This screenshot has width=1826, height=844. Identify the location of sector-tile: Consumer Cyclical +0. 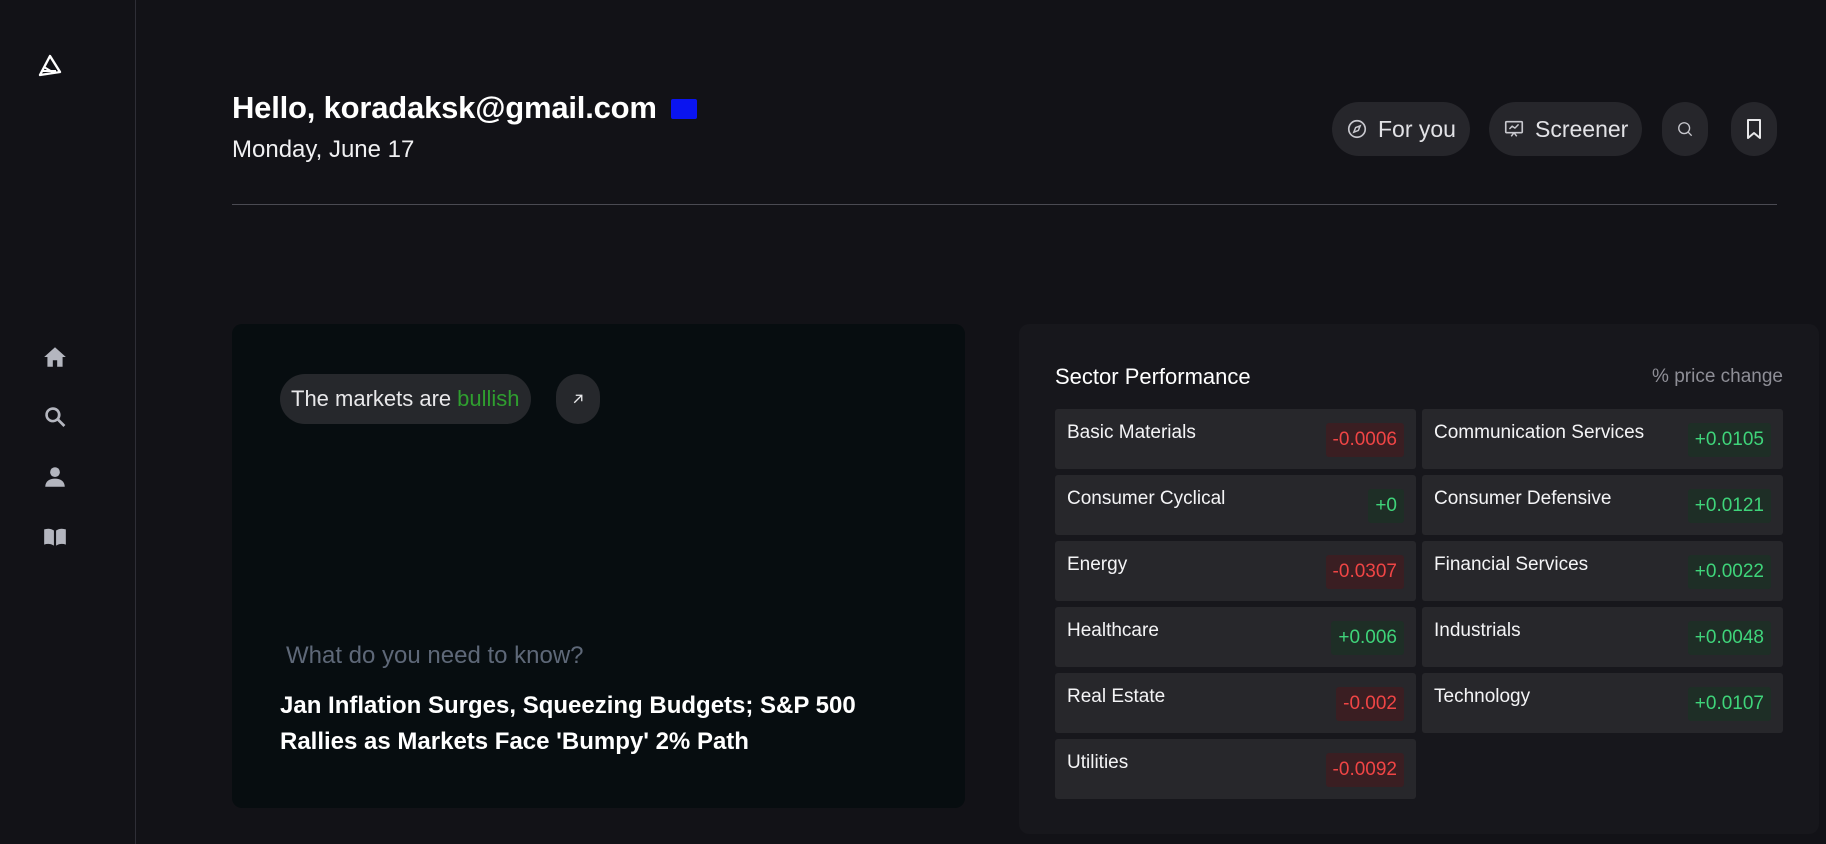
(1235, 505).